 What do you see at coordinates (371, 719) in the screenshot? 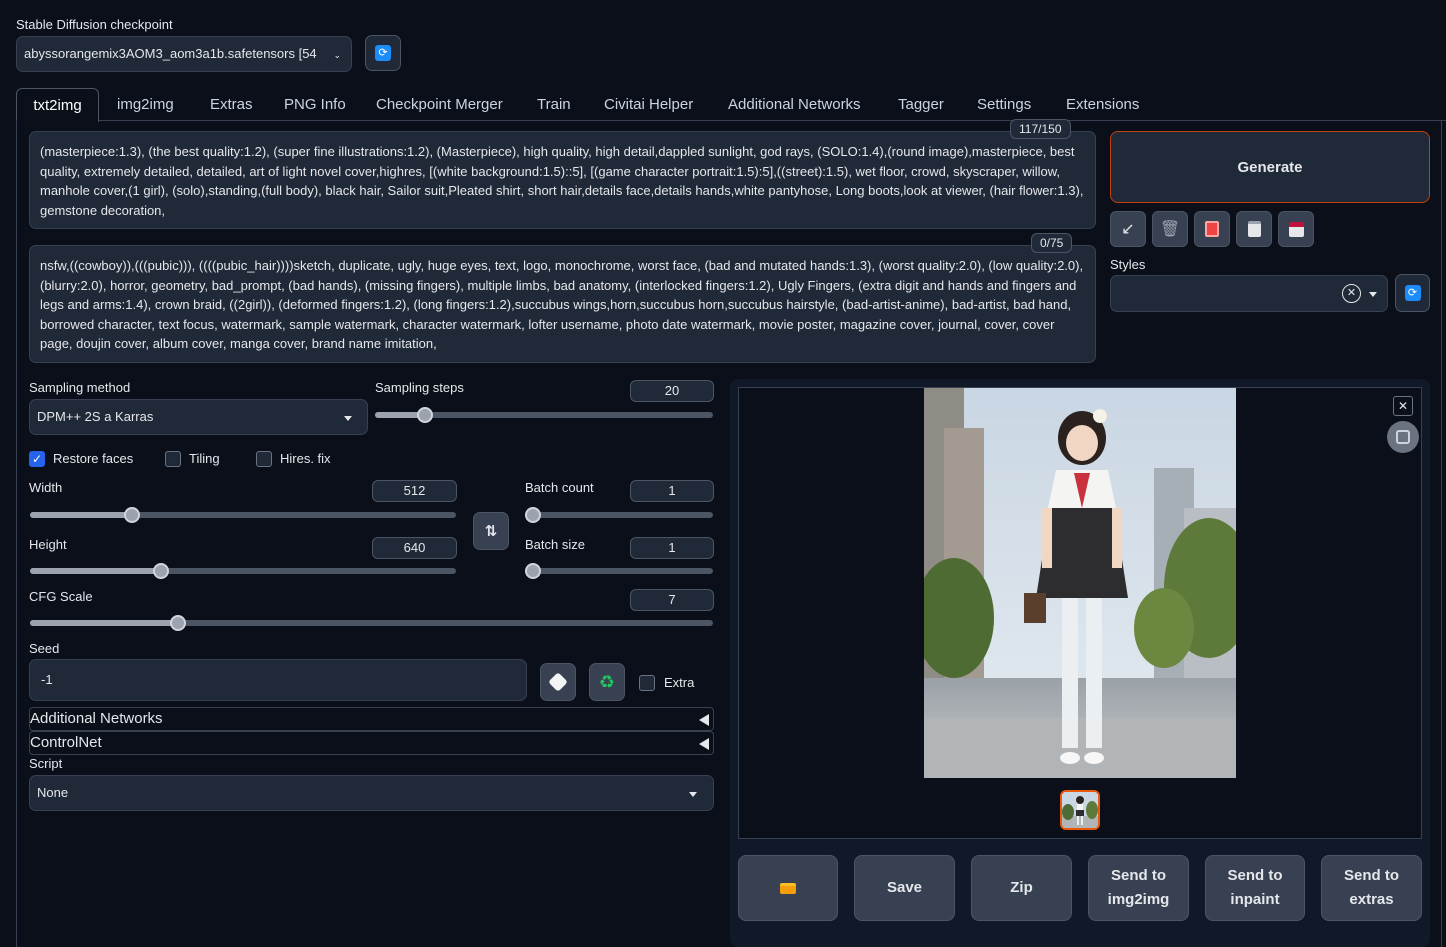
I see `additional-networks-accordion: Additional Networks` at bounding box center [371, 719].